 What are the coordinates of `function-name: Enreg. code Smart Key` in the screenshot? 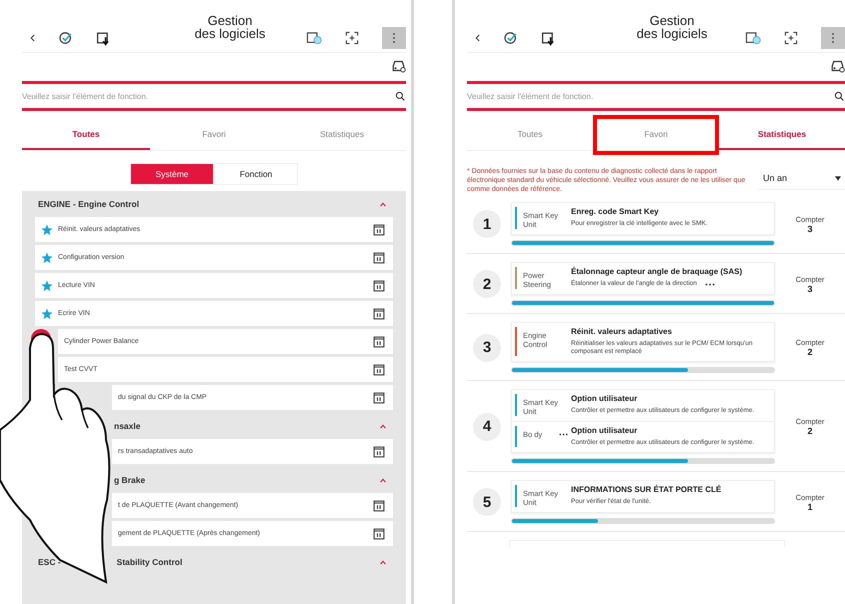 It's located at (615, 212).